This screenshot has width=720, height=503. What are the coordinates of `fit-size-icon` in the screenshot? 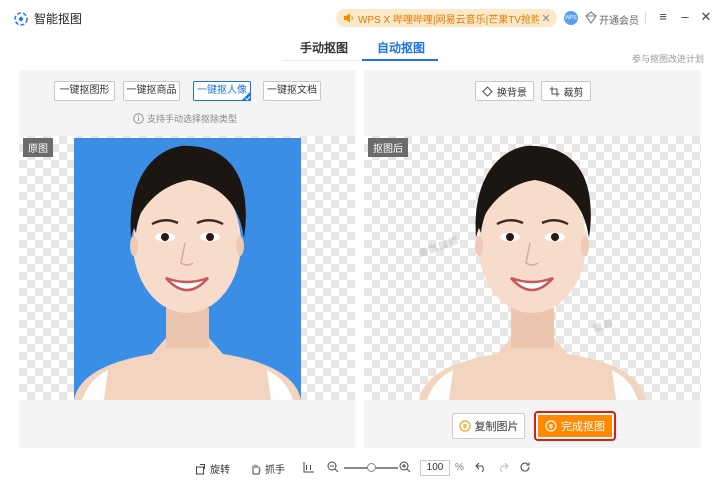 It's located at (308, 467).